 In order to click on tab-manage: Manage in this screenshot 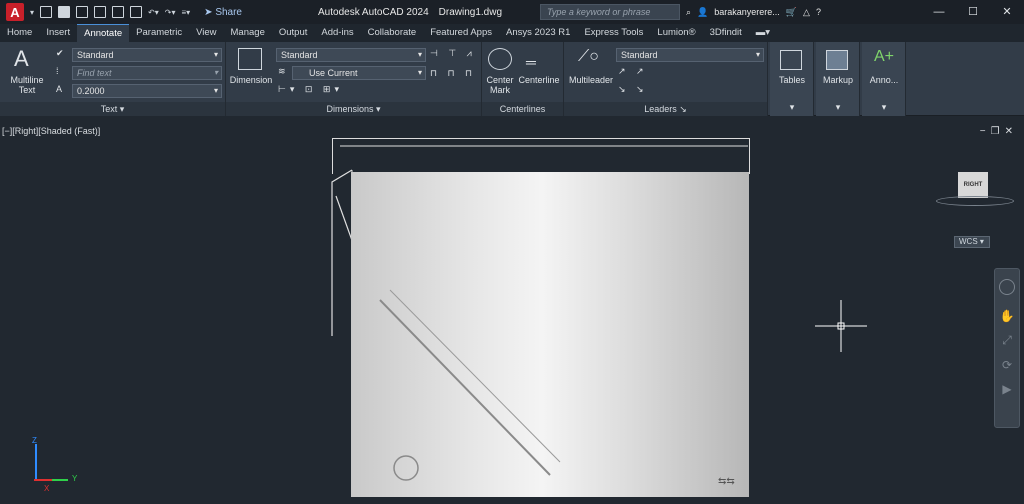, I will do `click(248, 33)`.